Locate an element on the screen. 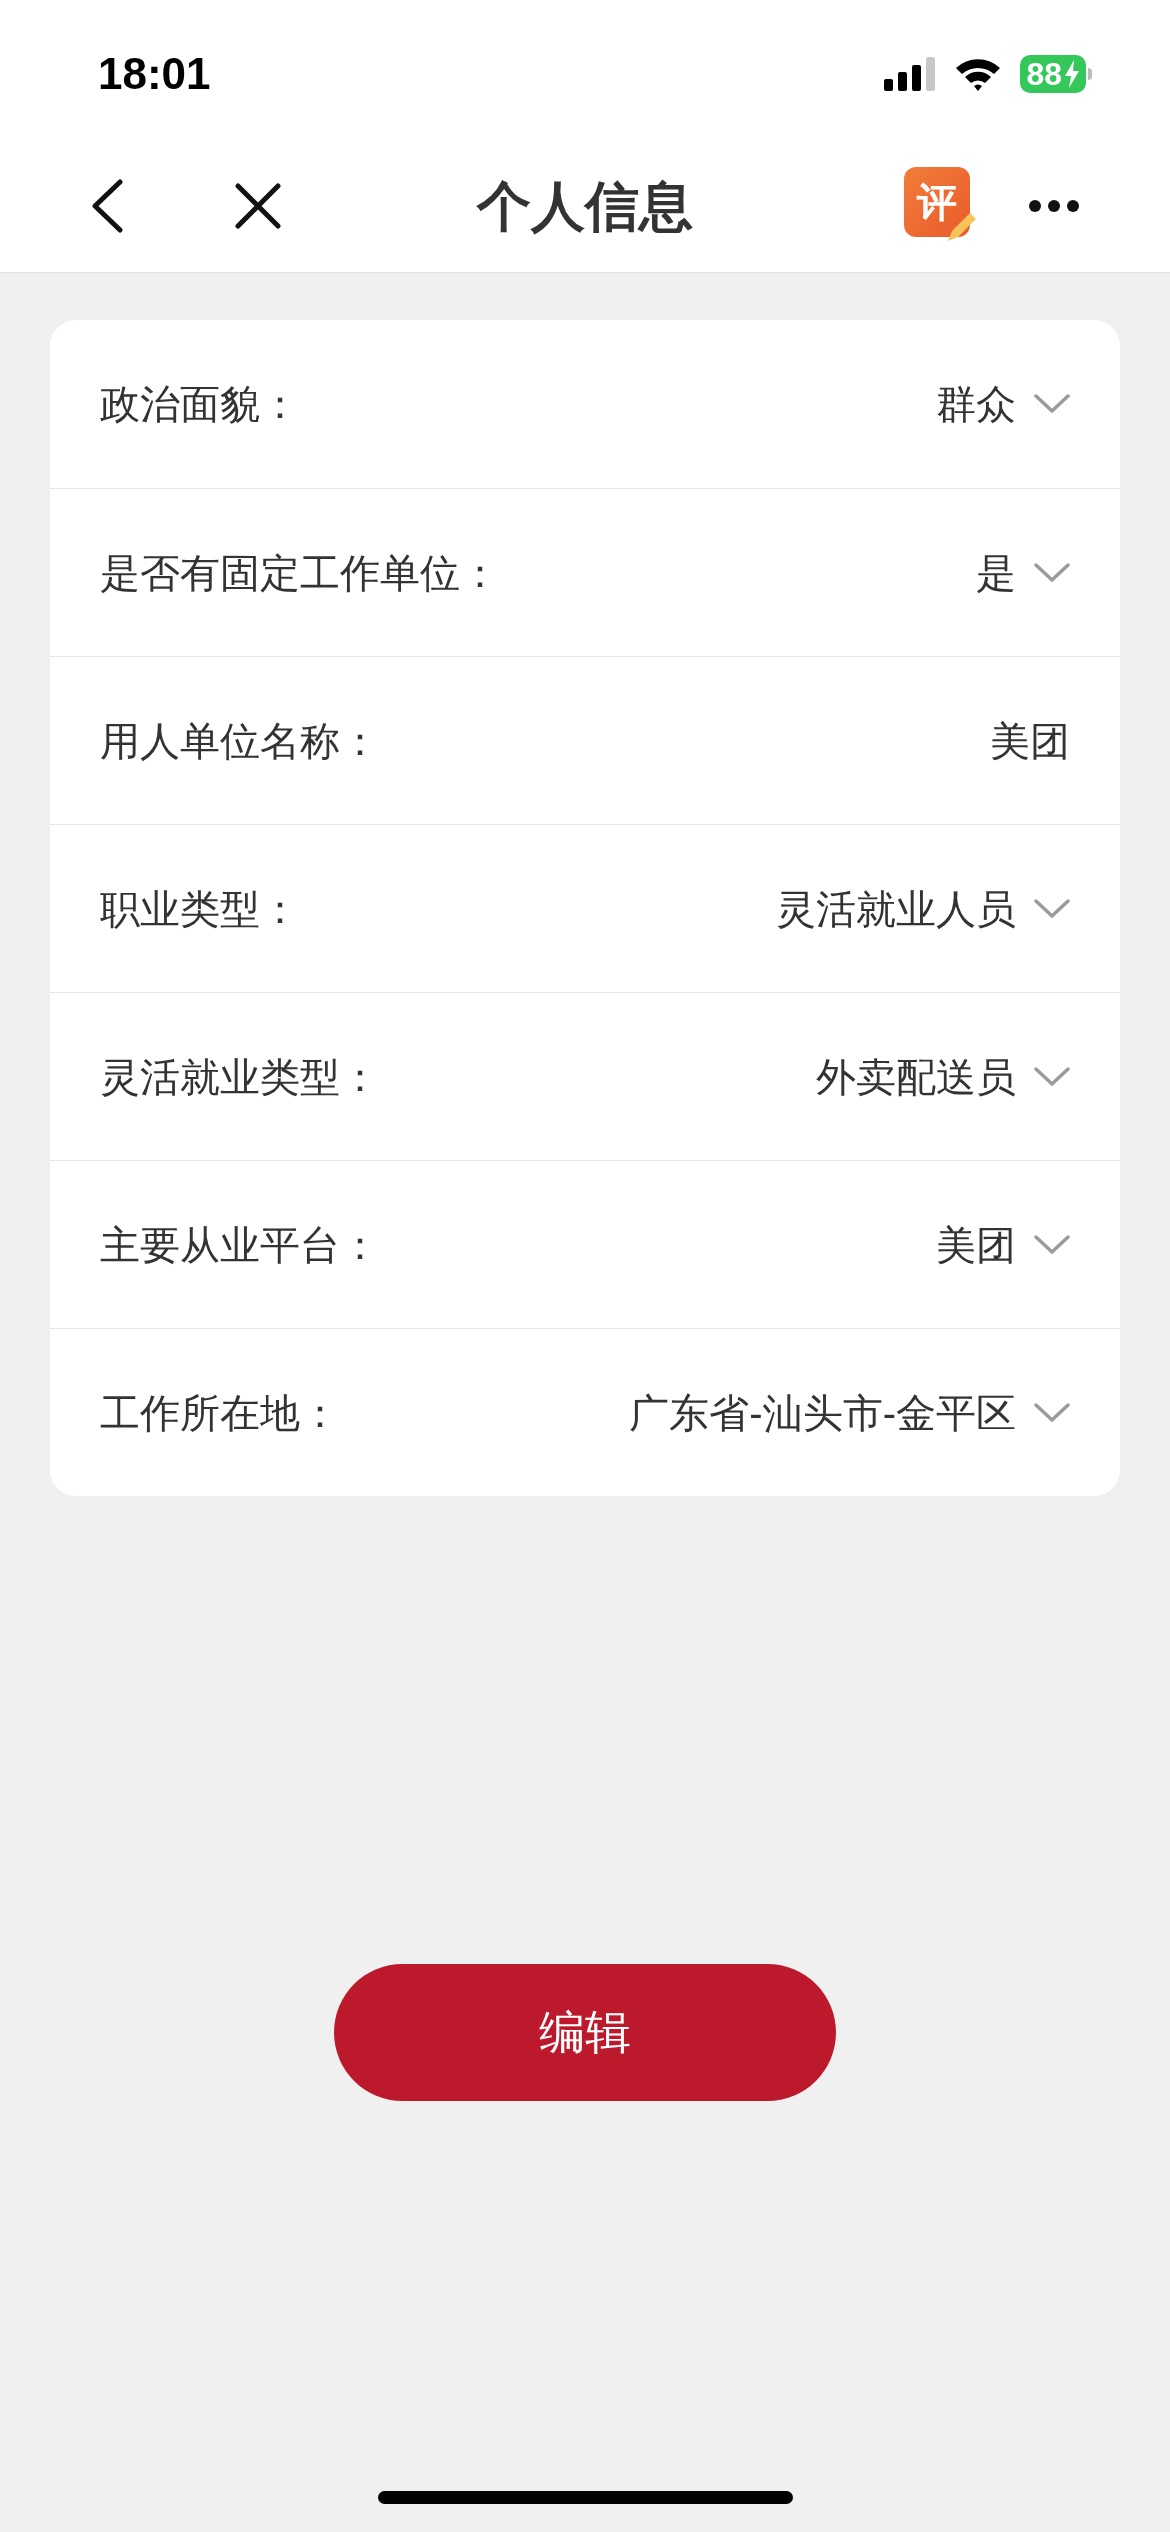  select-field: 群众 is located at coordinates (1003, 404).